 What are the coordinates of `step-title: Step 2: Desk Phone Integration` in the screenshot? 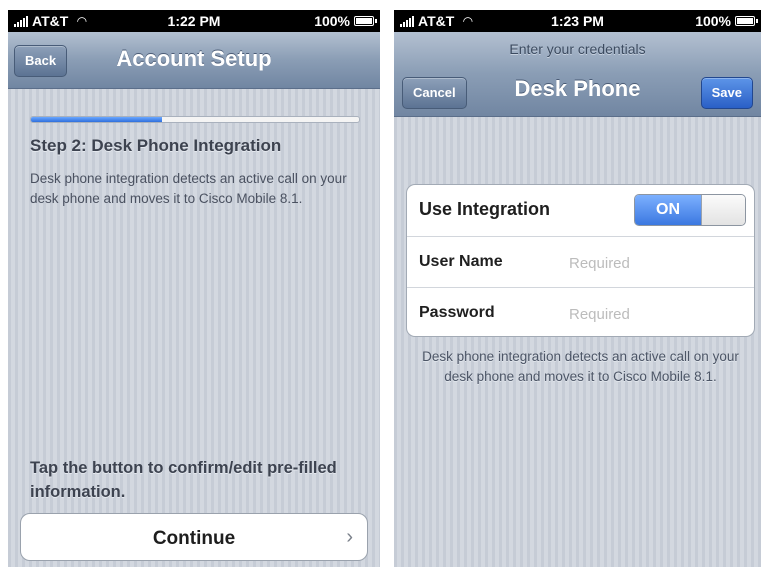 It's located at (156, 145).